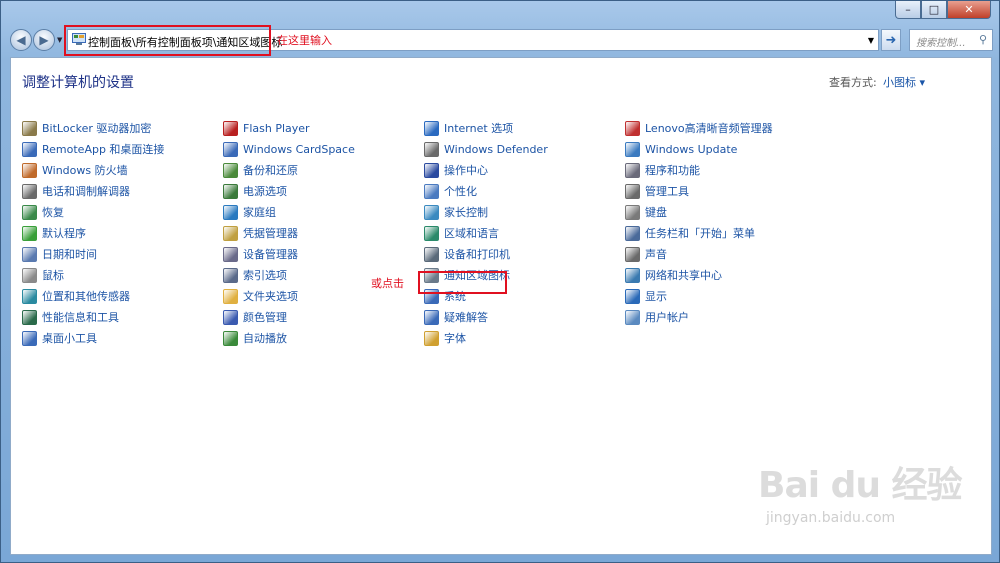 The width and height of the screenshot is (1000, 563). I want to click on control-panel-item: 电源选项, so click(255, 191).